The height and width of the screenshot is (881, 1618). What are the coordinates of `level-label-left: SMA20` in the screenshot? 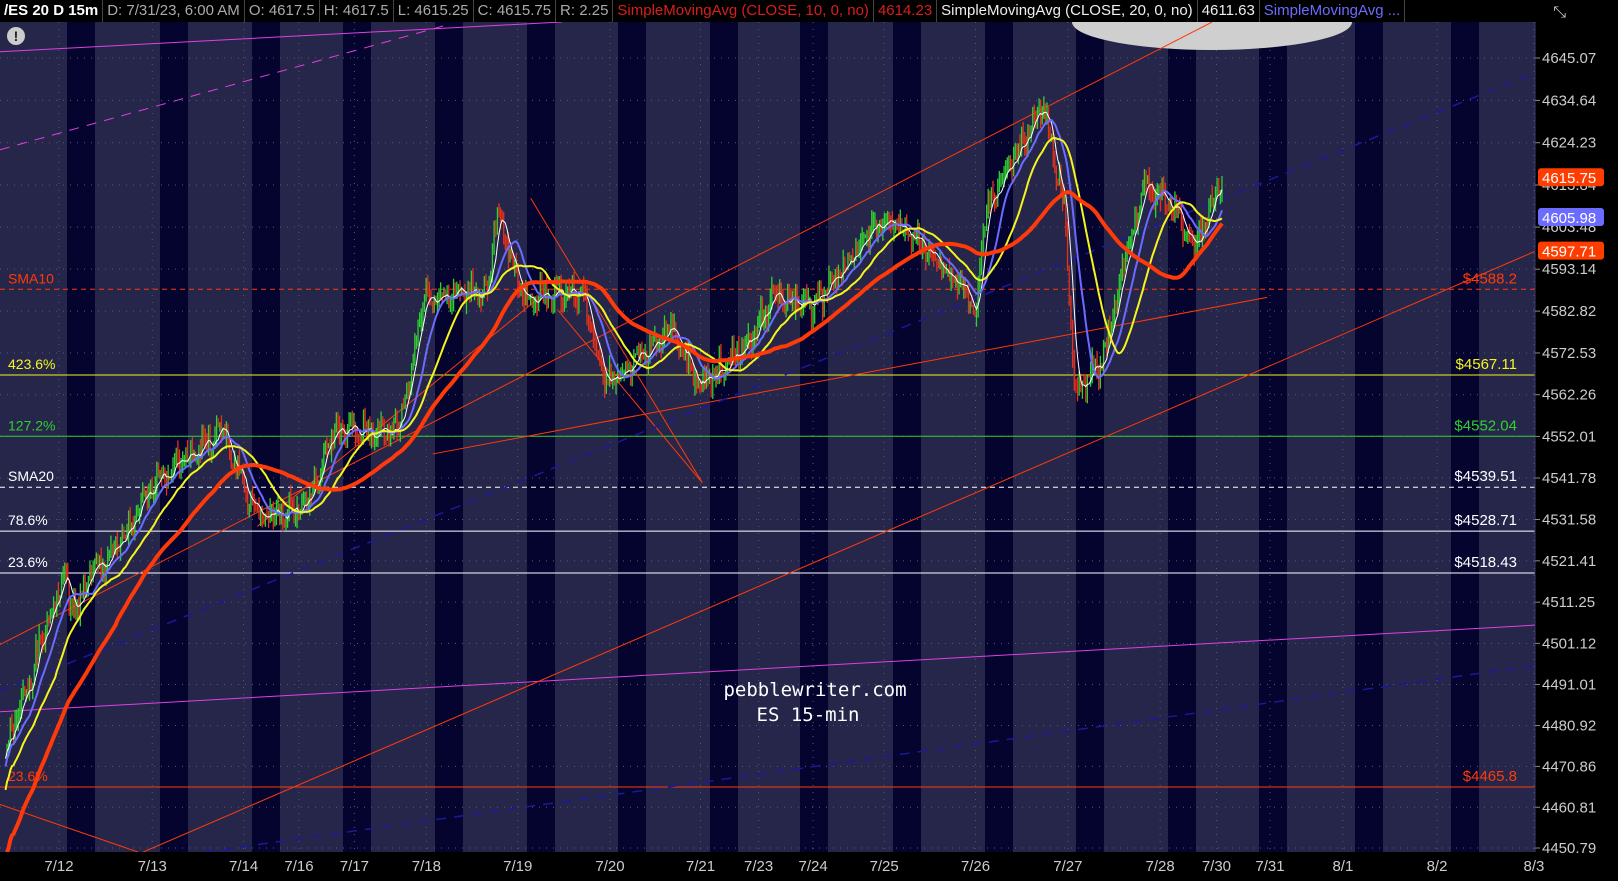 It's located at (31, 476).